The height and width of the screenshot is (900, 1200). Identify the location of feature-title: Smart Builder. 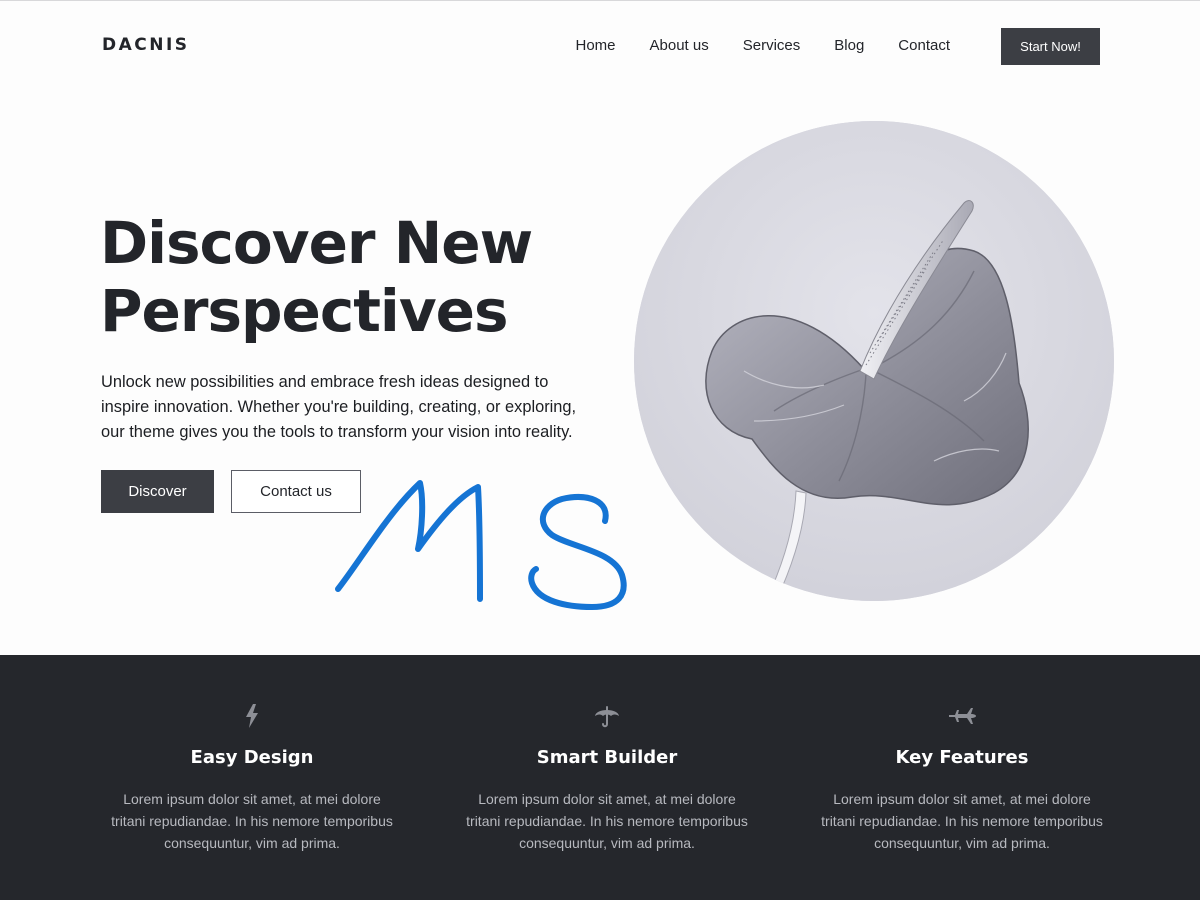
(607, 757).